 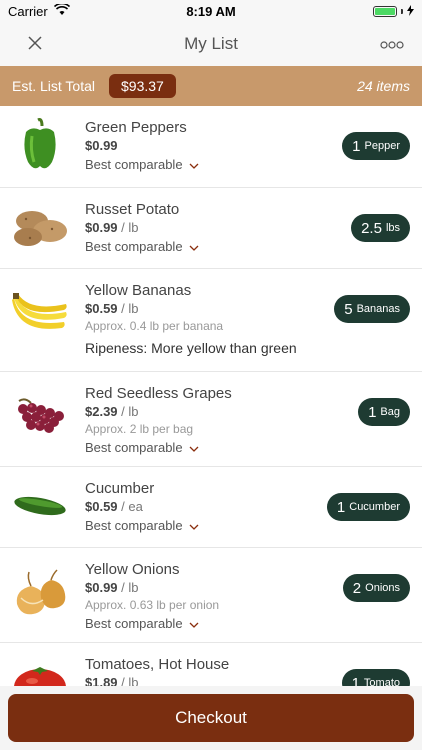 What do you see at coordinates (154, 326) in the screenshot?
I see `approx-weight: Approx. 0.4 lb per banana` at bounding box center [154, 326].